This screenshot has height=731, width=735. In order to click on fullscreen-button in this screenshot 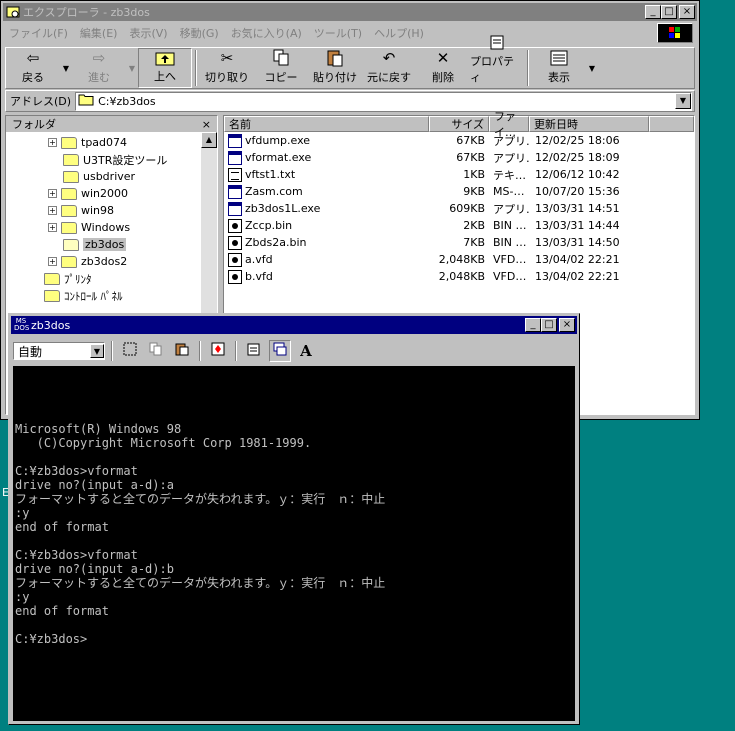, I will do `click(218, 351)`.